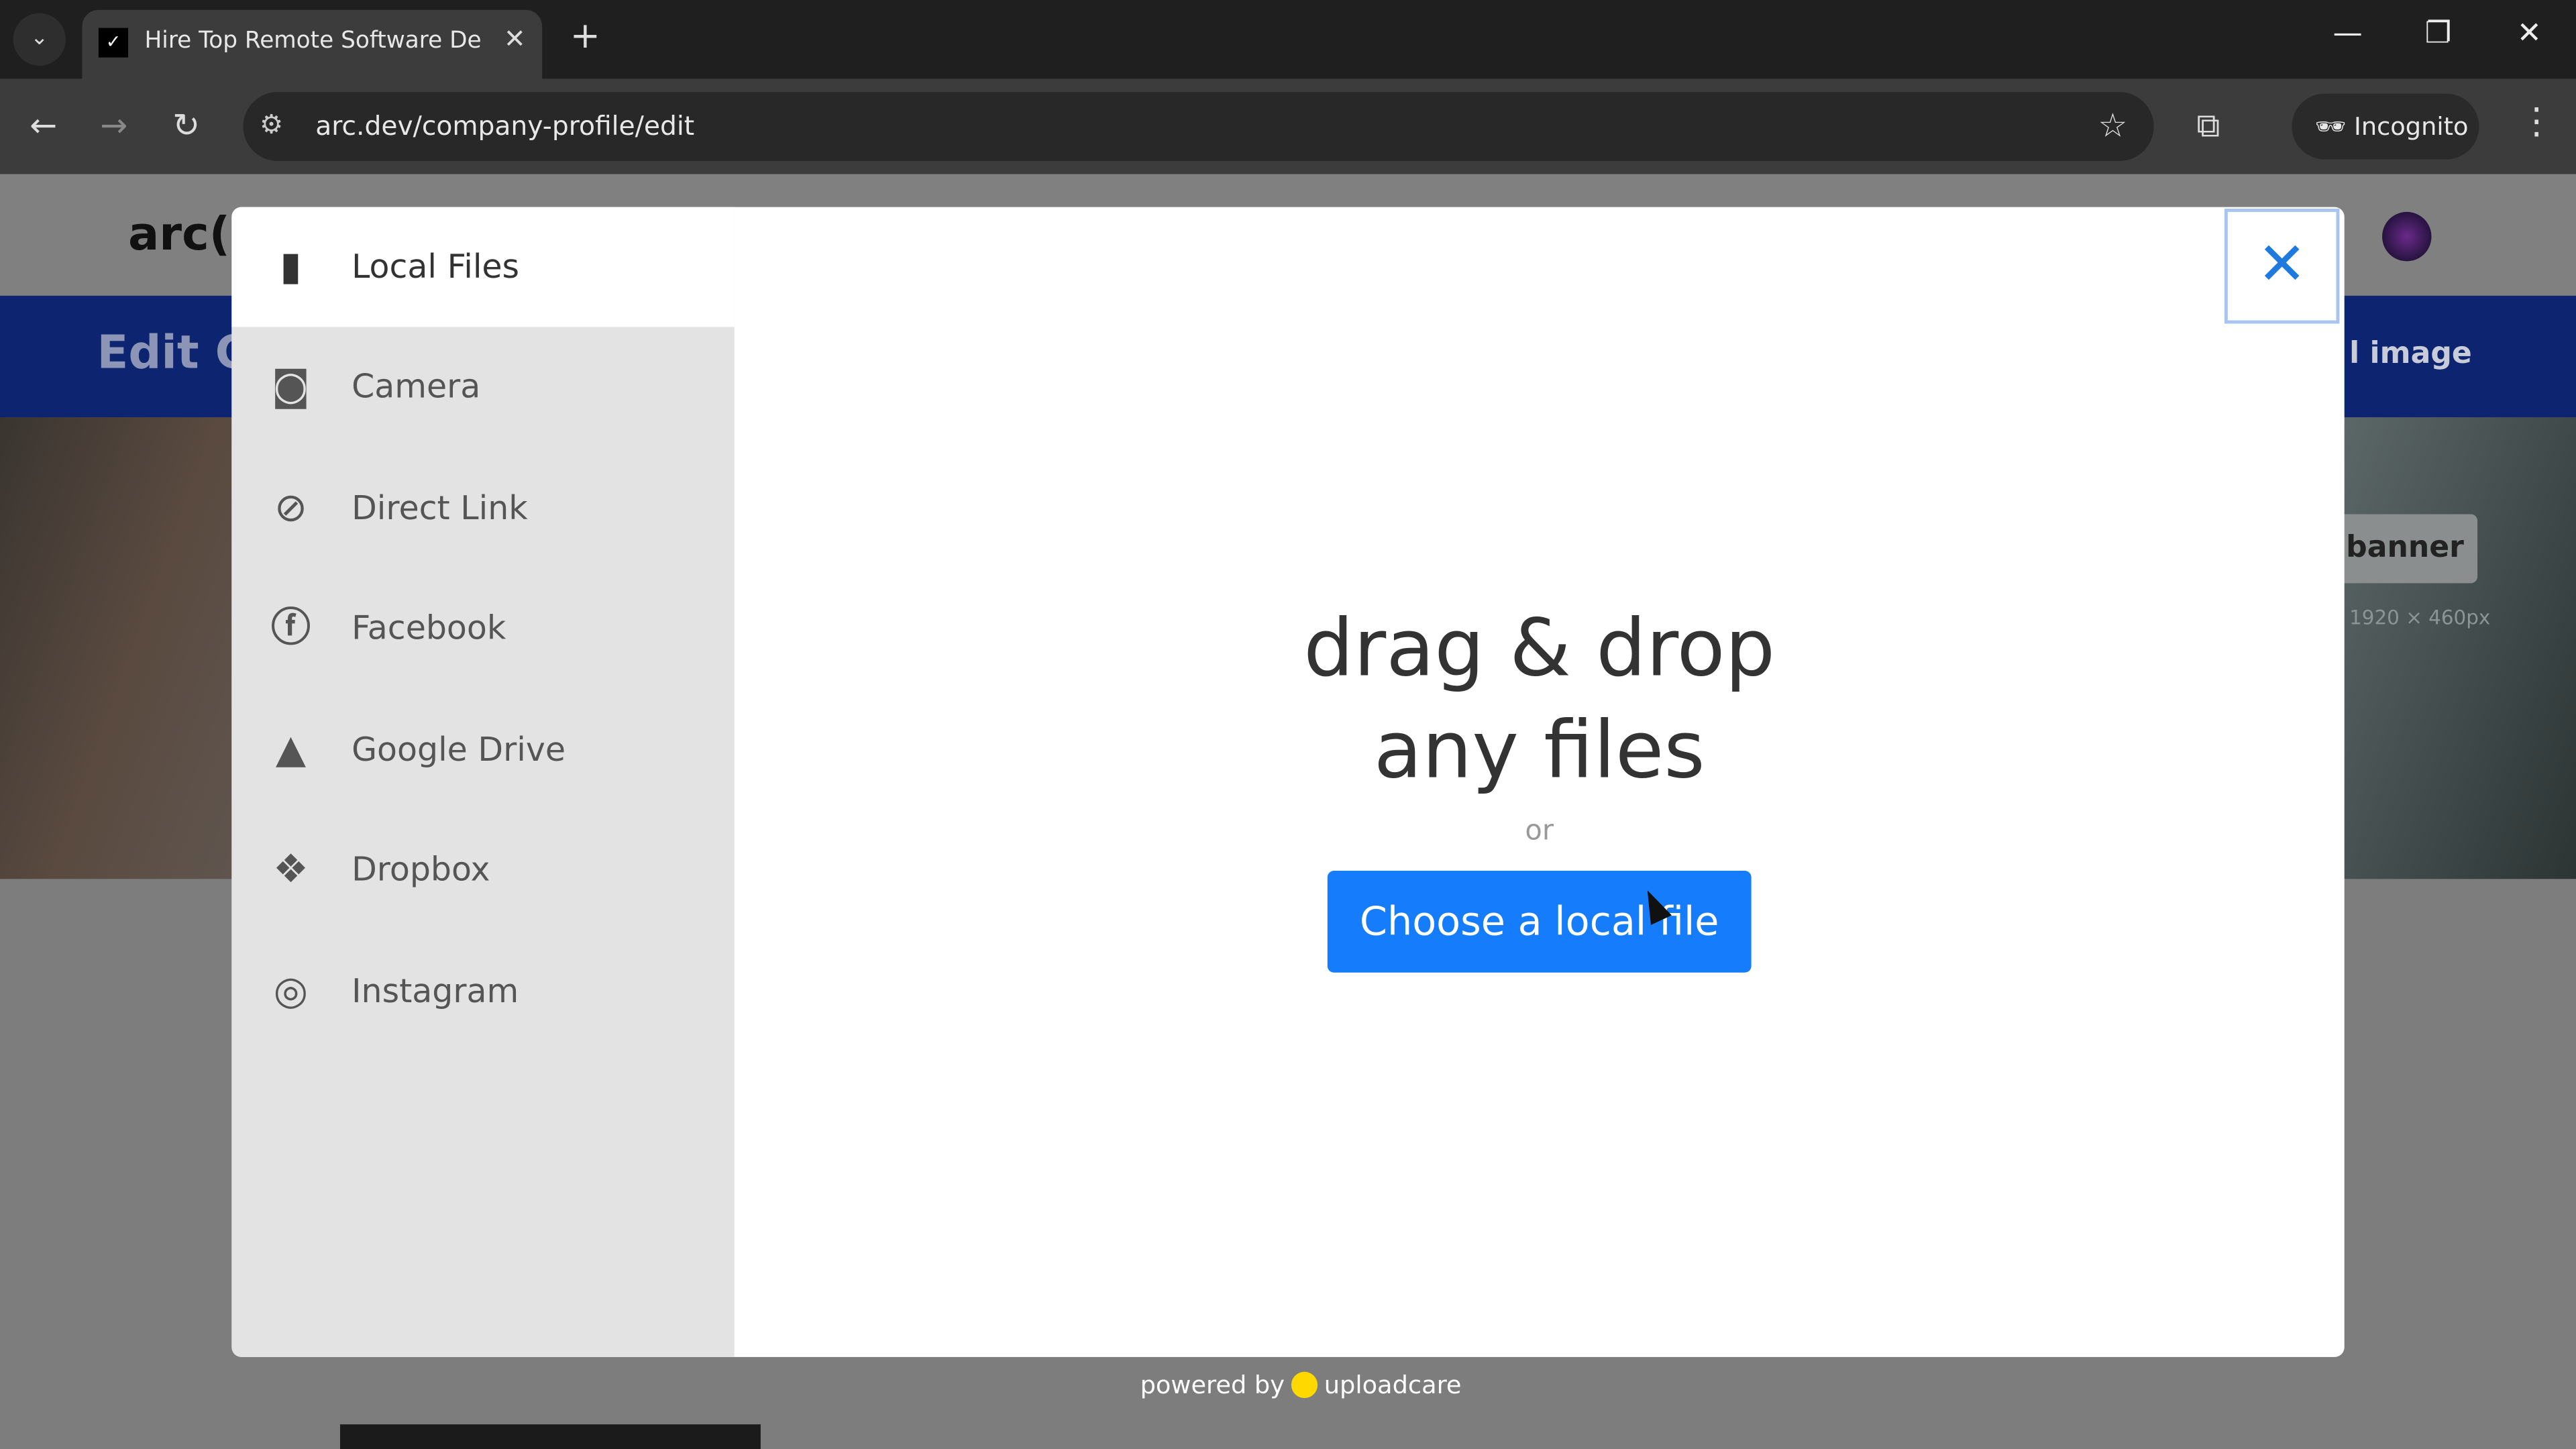  Describe the element at coordinates (1304, 1385) in the screenshot. I see `uploadcare-logo-icon` at that location.